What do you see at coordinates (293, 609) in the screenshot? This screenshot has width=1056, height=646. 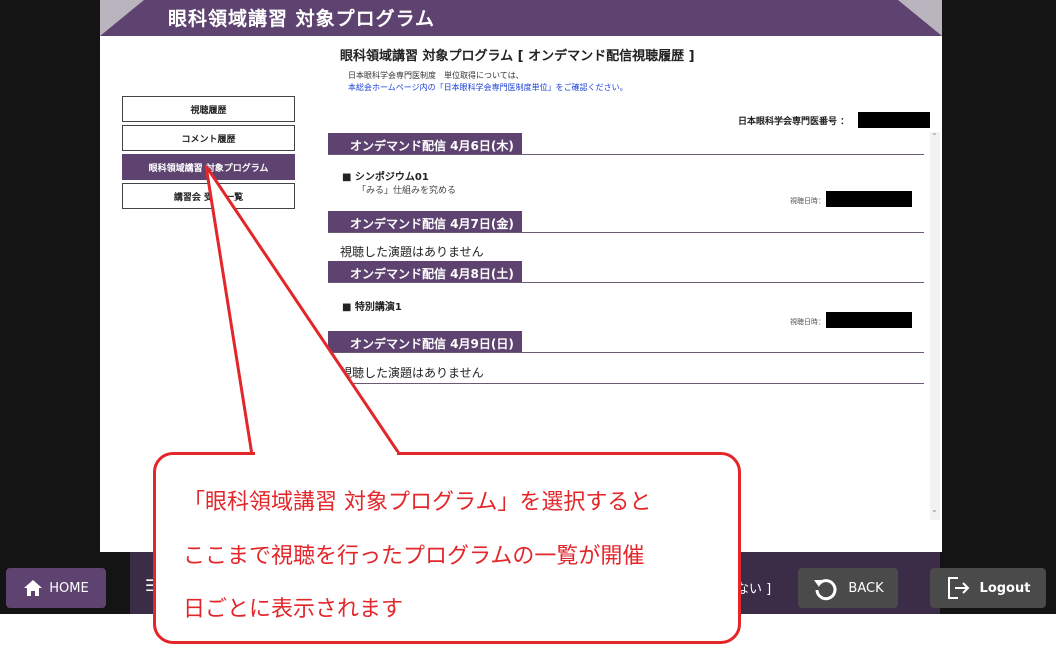 I see `callout-text-line3: 日ごとに表示されます` at bounding box center [293, 609].